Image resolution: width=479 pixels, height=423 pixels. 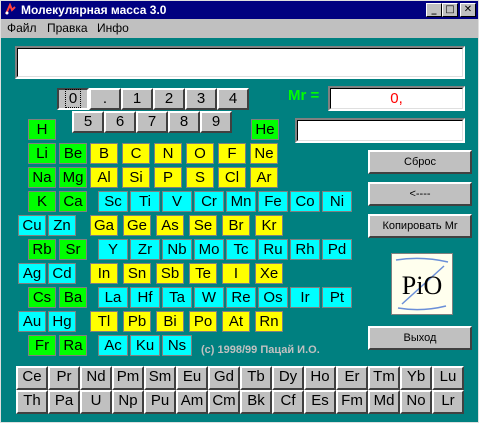 I want to click on element-B: B, so click(x=104, y=153).